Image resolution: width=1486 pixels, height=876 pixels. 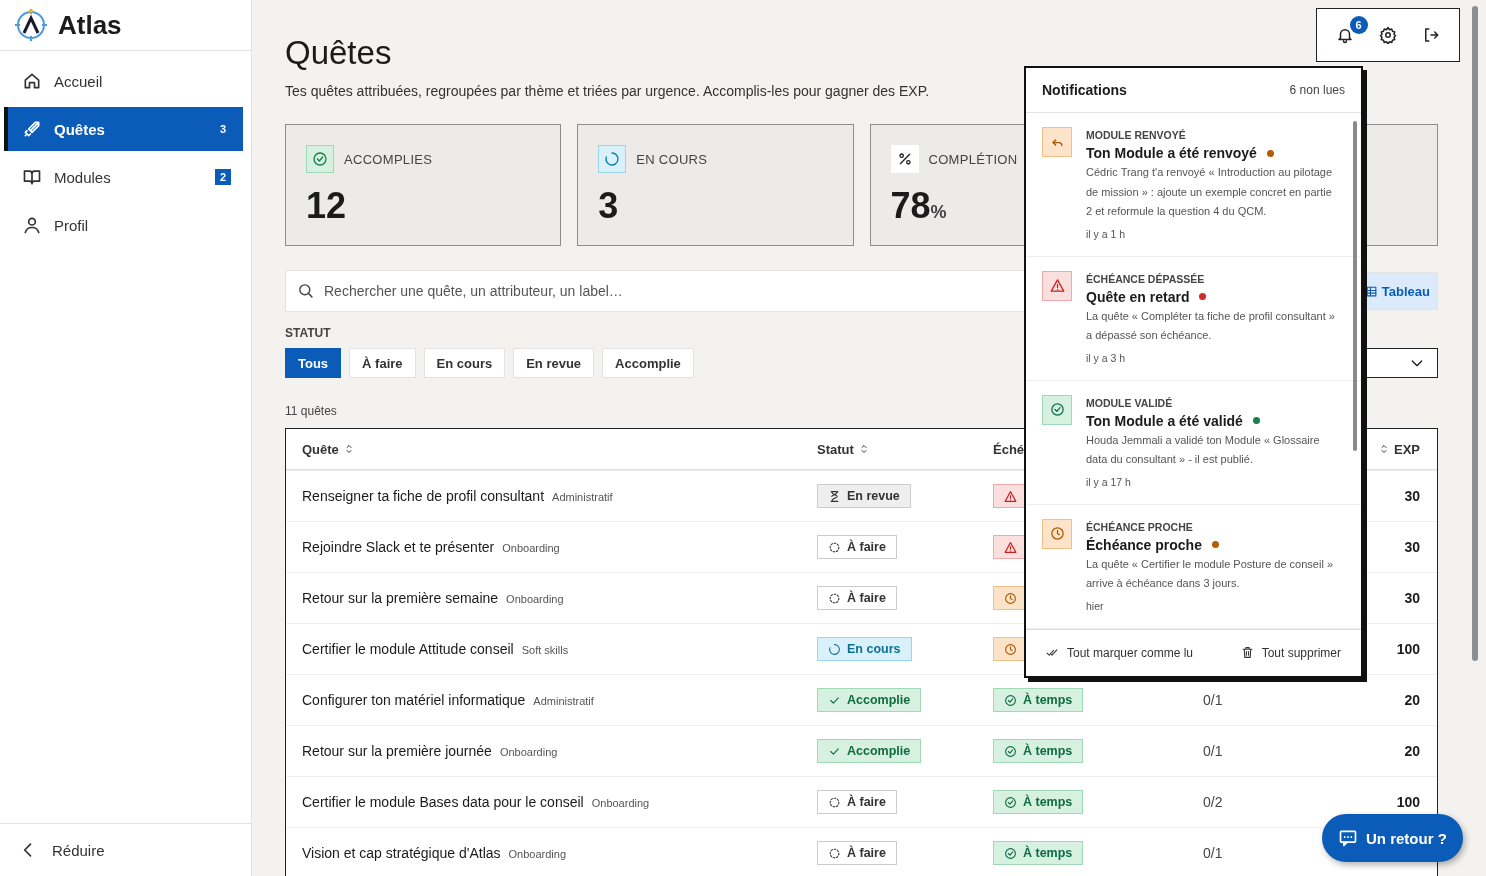 What do you see at coordinates (423, 496) in the screenshot?
I see `quest-title: Renseigner ta fiche de profil consultant` at bounding box center [423, 496].